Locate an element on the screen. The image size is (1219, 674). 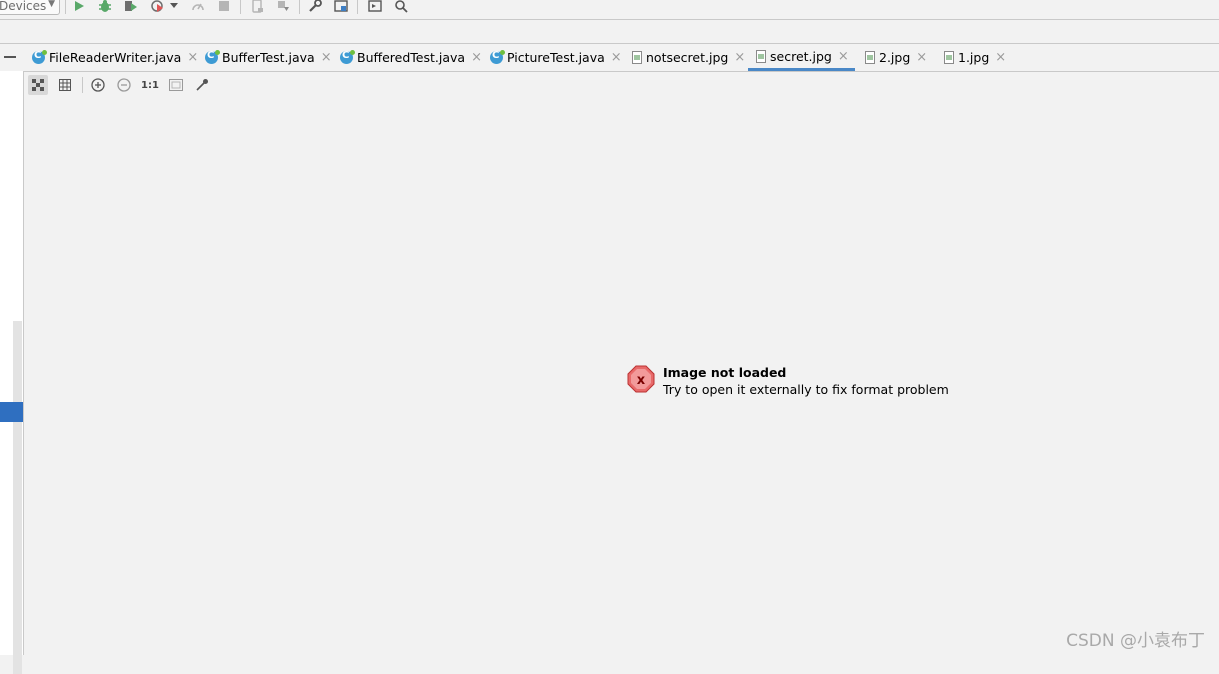
wrench-icon is located at coordinates (315, 7).